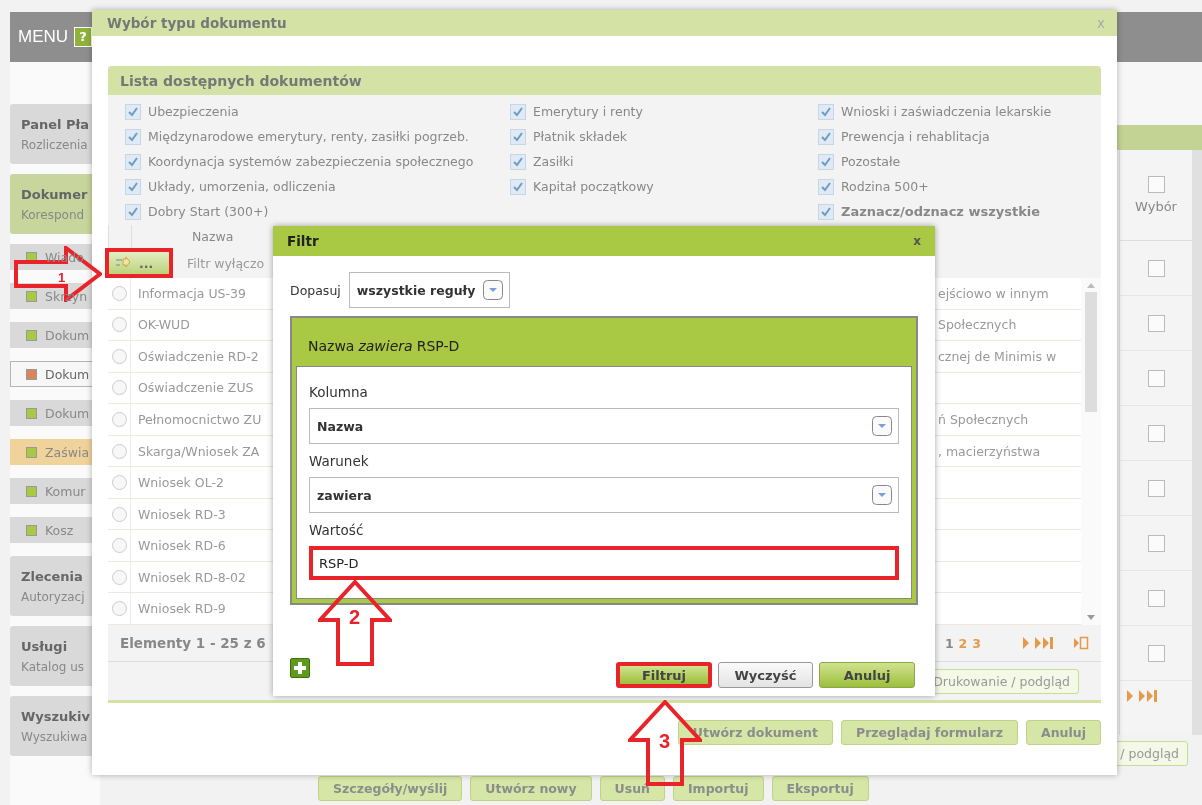 The width and height of the screenshot is (1202, 805). What do you see at coordinates (1081, 643) in the screenshot?
I see `page-size-icon` at bounding box center [1081, 643].